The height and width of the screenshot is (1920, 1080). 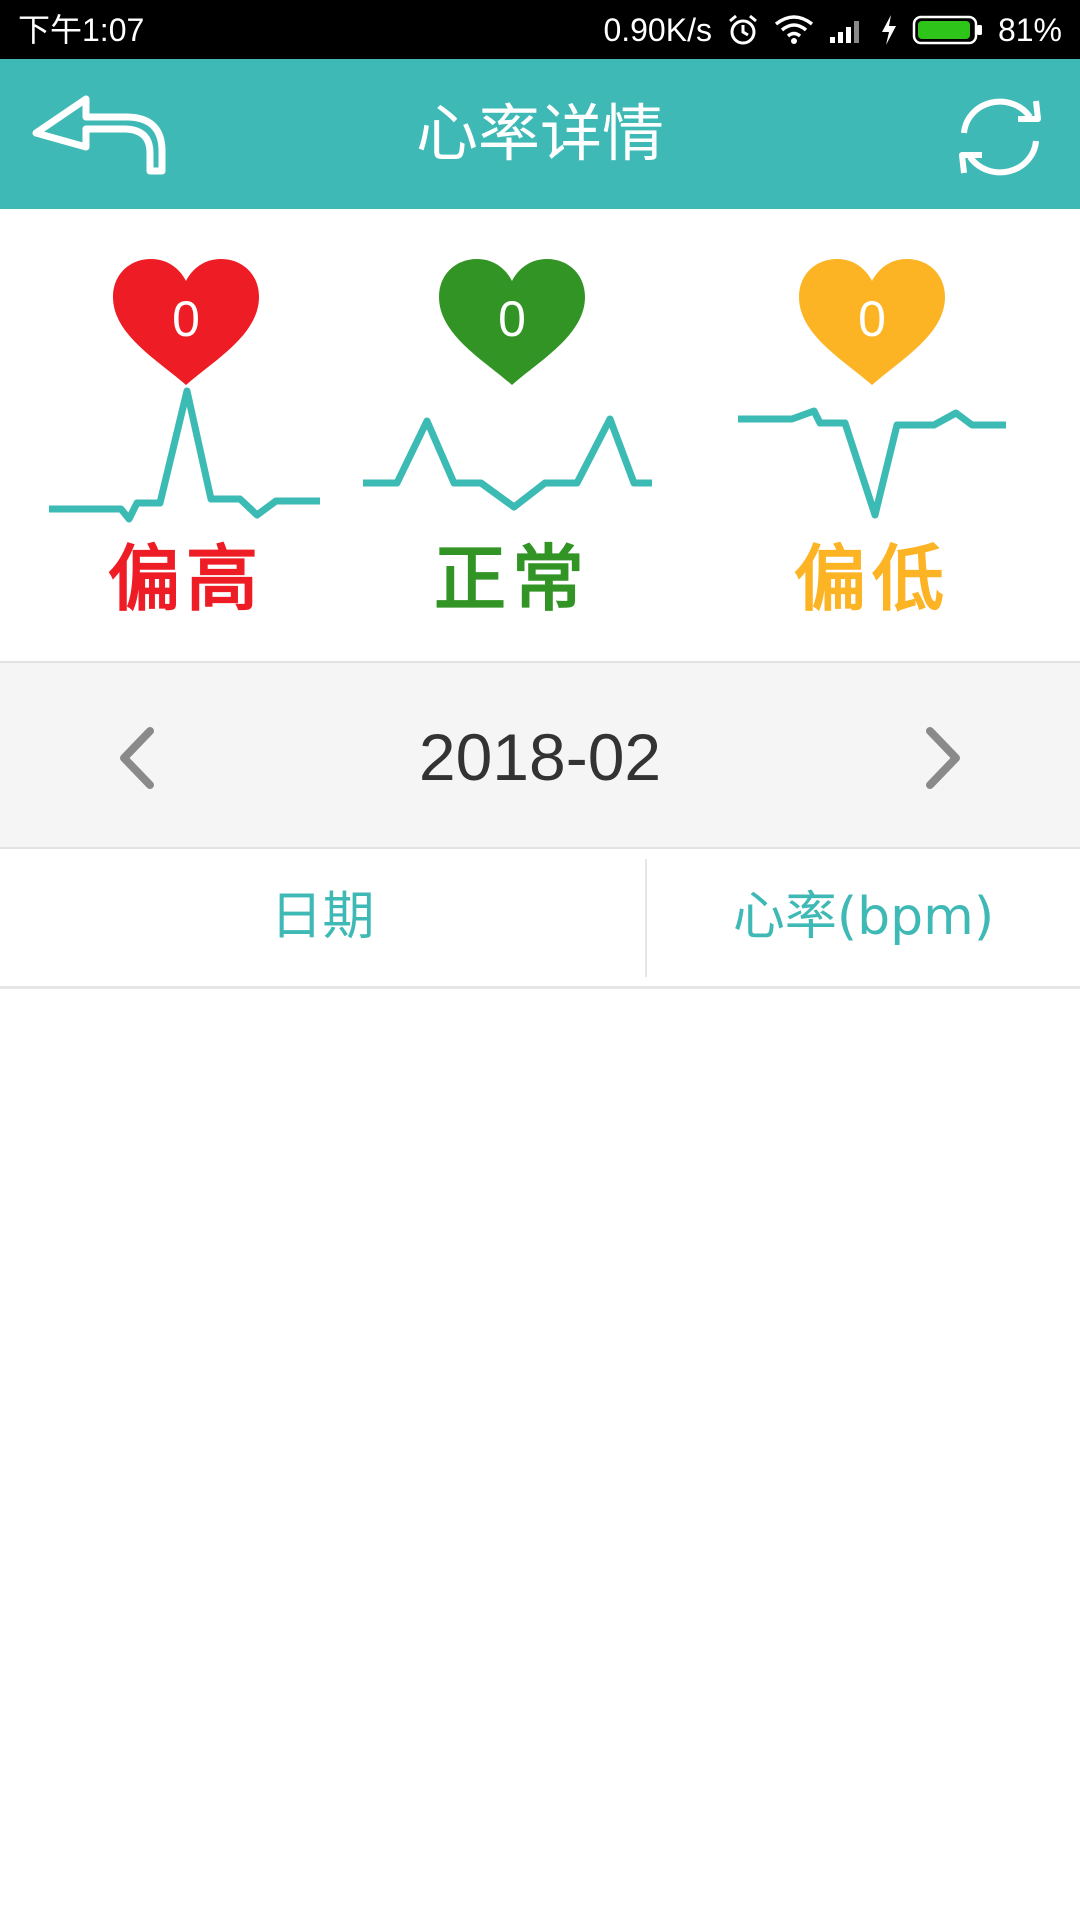 I want to click on month-switcher: 2018-02, so click(x=540, y=755).